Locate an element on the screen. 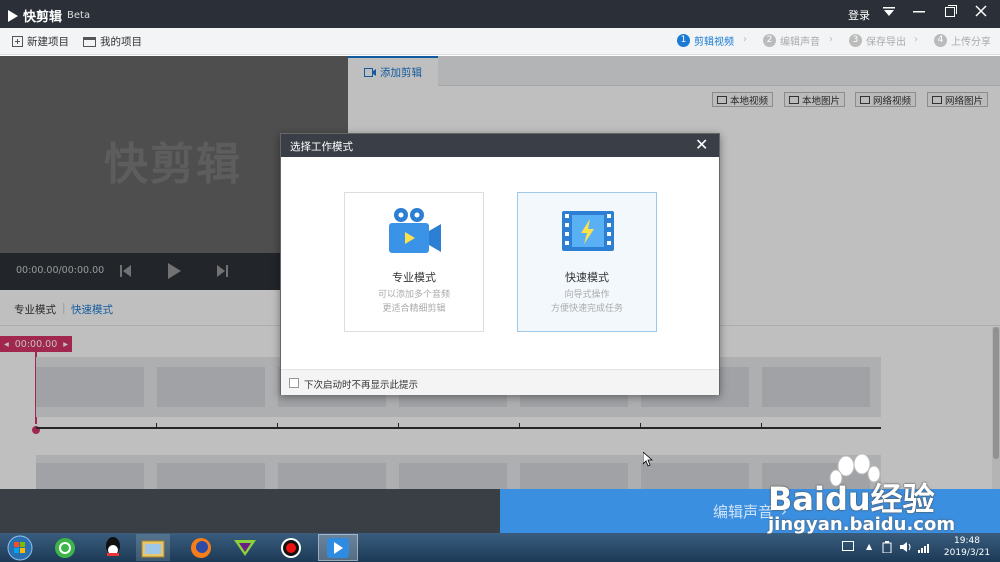 Image resolution: width=1000 pixels, height=562 pixels. file-explorer-icon is located at coordinates (153, 547).